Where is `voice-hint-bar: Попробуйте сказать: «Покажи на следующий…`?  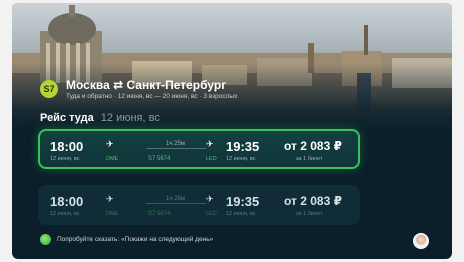
voice-hint-bar: Попробуйте сказать: «Покажи на следующий… is located at coordinates (126, 239).